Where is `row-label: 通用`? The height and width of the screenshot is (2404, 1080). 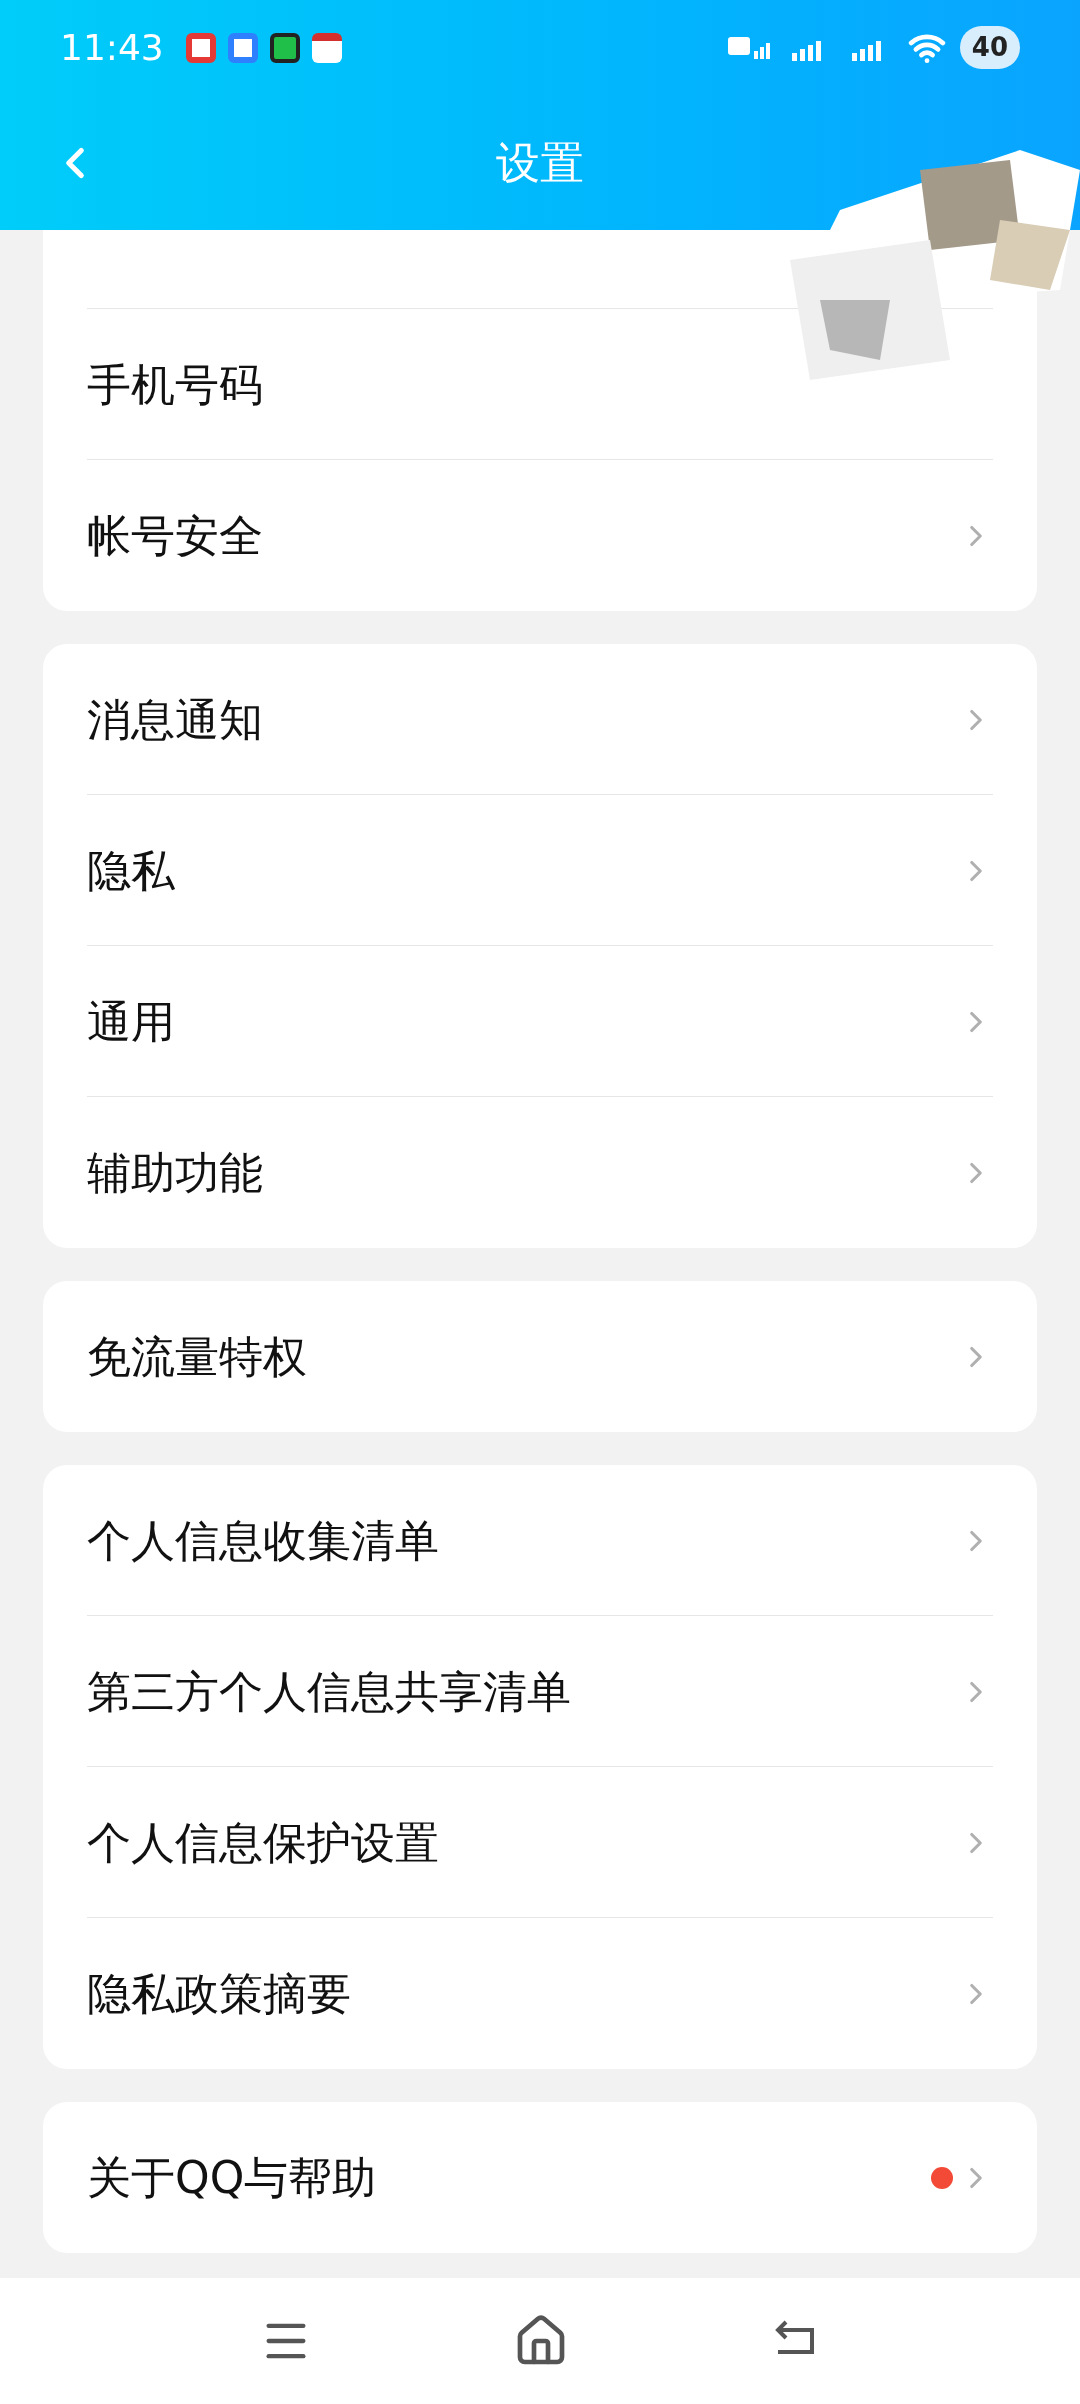
row-label: 通用 is located at coordinates (131, 1021).